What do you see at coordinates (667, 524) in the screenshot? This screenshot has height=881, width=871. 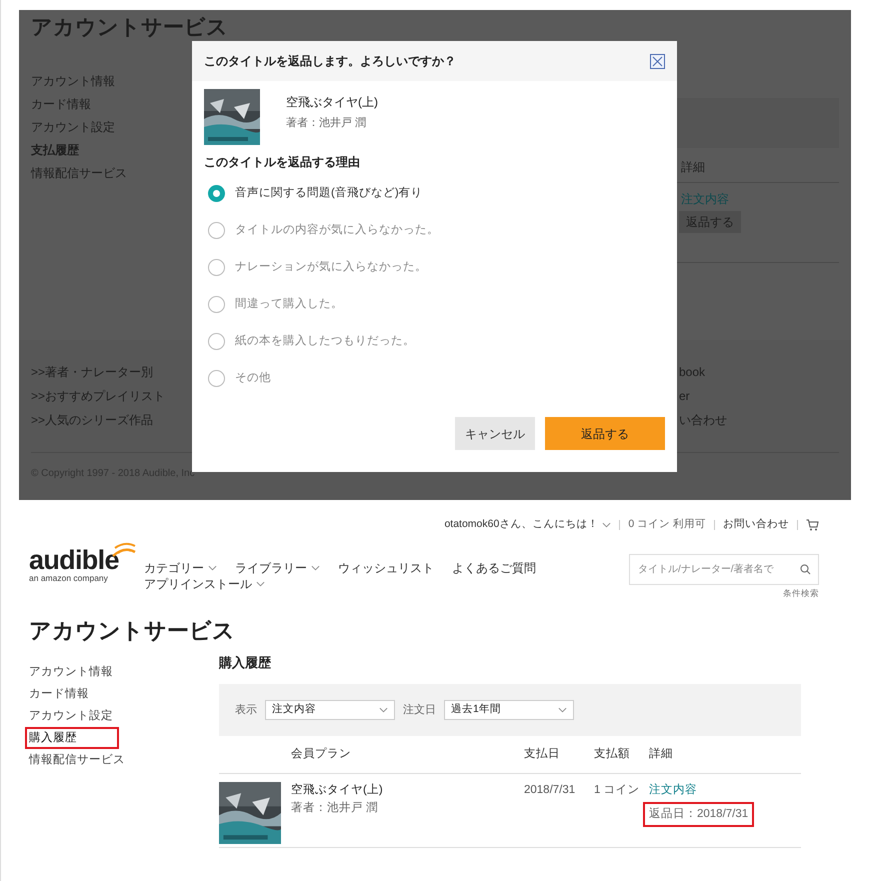 I see `coin-balance: 0 コイン 利用可` at bounding box center [667, 524].